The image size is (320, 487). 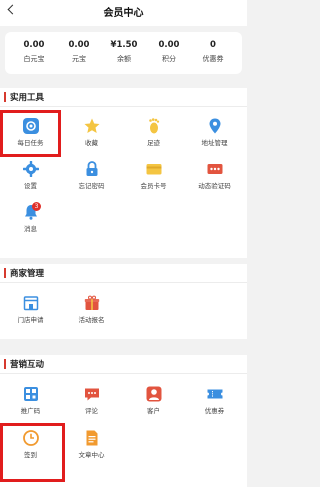 What do you see at coordinates (213, 45) in the screenshot?
I see `stat-value: 0` at bounding box center [213, 45].